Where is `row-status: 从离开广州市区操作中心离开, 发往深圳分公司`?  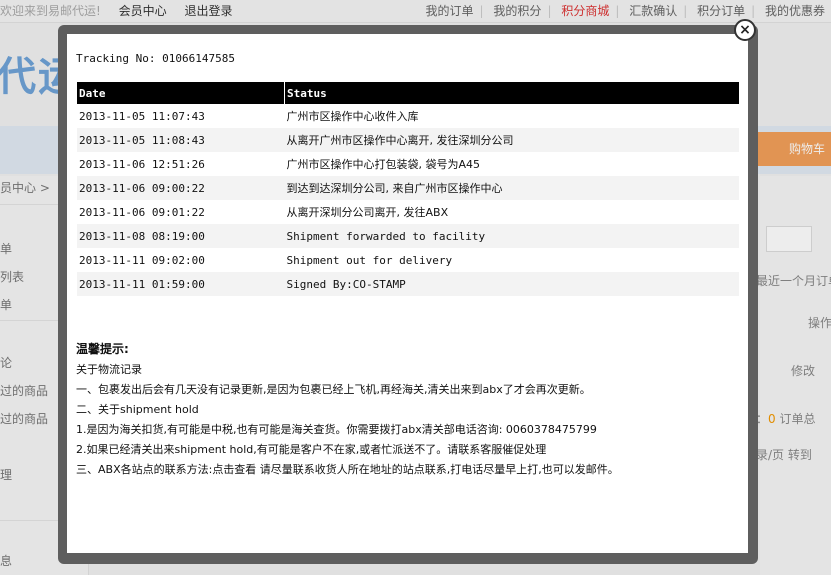
row-status: 从离开广州市区操作中心离开, 发往深圳分公司 is located at coordinates (511, 140).